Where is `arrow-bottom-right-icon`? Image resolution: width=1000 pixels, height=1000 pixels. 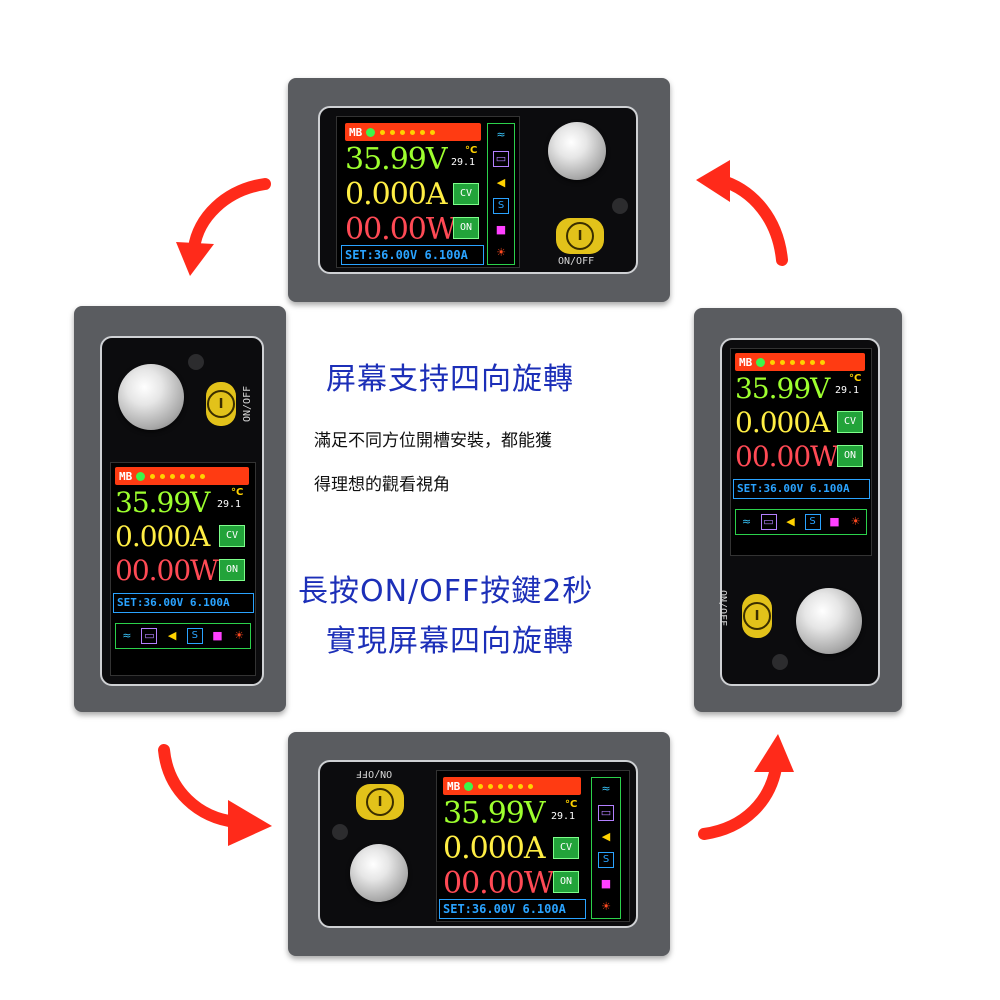
arrow-bottom-right-icon is located at coordinates (746, 787).